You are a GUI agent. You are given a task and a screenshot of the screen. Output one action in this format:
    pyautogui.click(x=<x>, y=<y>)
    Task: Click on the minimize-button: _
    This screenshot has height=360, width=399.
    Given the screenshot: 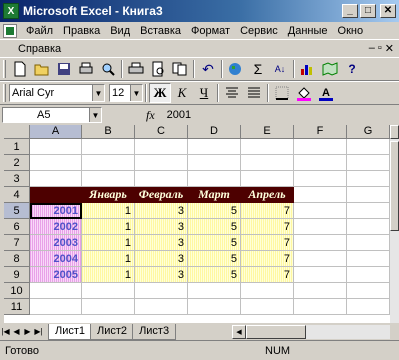 What is the action you would take?
    pyautogui.click(x=350, y=11)
    